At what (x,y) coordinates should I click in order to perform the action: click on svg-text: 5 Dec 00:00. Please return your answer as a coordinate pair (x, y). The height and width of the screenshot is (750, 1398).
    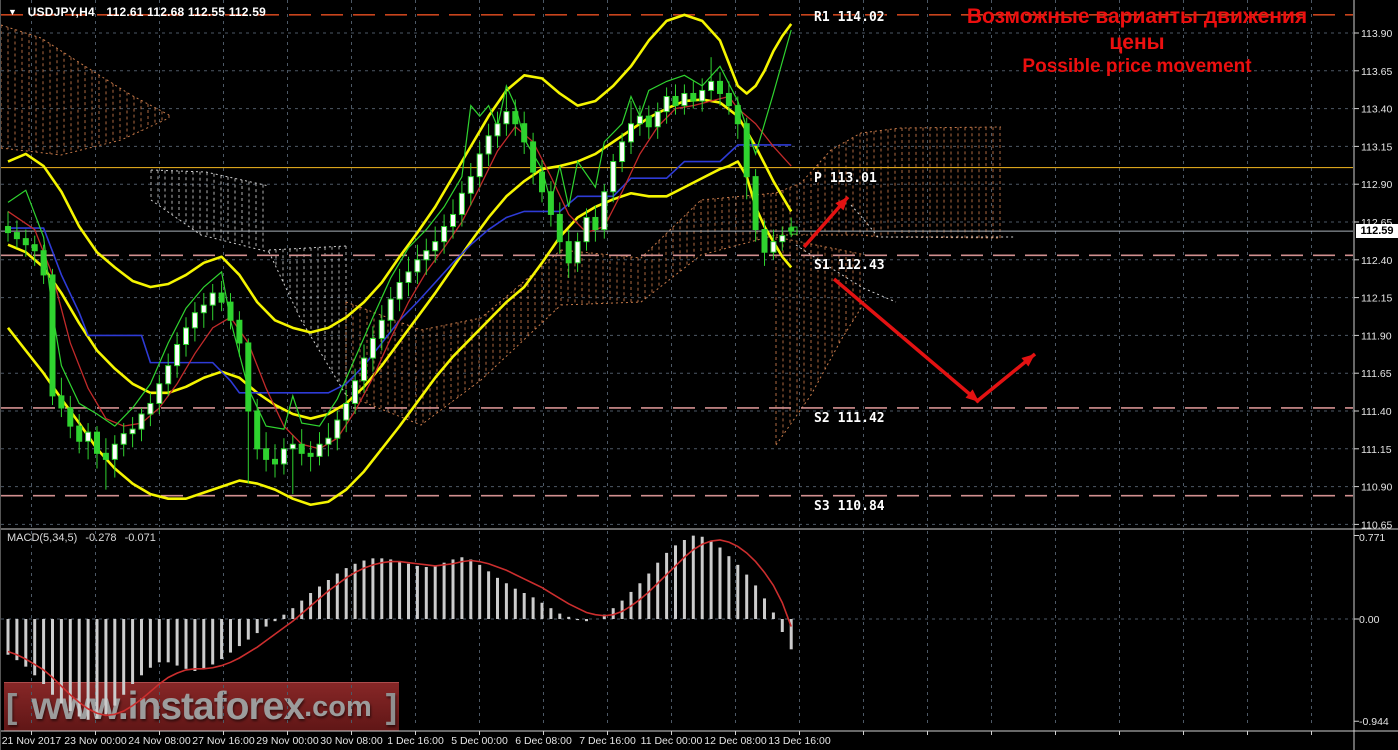
    Looking at the image, I should click on (479, 741).